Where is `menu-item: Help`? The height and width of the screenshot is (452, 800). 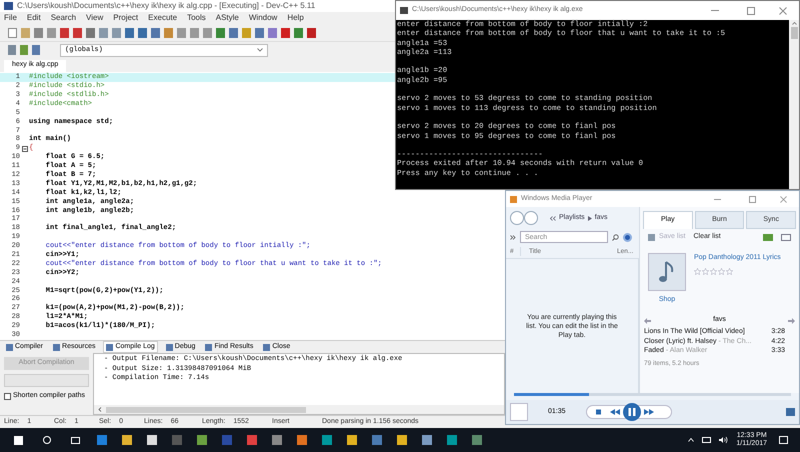 menu-item: Help is located at coordinates (295, 18).